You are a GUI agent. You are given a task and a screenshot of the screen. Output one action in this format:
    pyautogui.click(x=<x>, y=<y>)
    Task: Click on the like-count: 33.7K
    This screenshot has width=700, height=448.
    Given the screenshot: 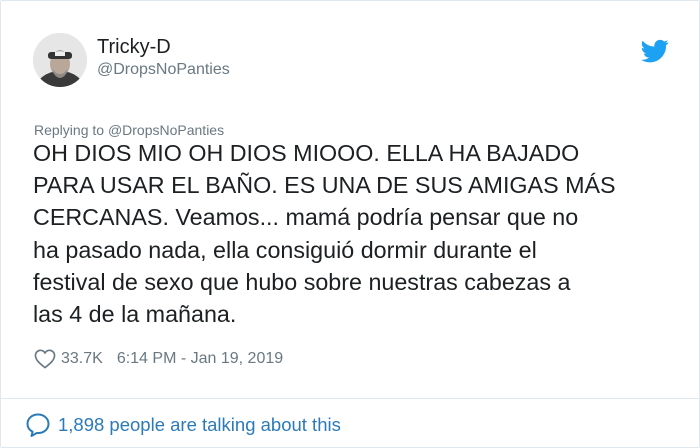 What is the action you would take?
    pyautogui.click(x=82, y=359)
    